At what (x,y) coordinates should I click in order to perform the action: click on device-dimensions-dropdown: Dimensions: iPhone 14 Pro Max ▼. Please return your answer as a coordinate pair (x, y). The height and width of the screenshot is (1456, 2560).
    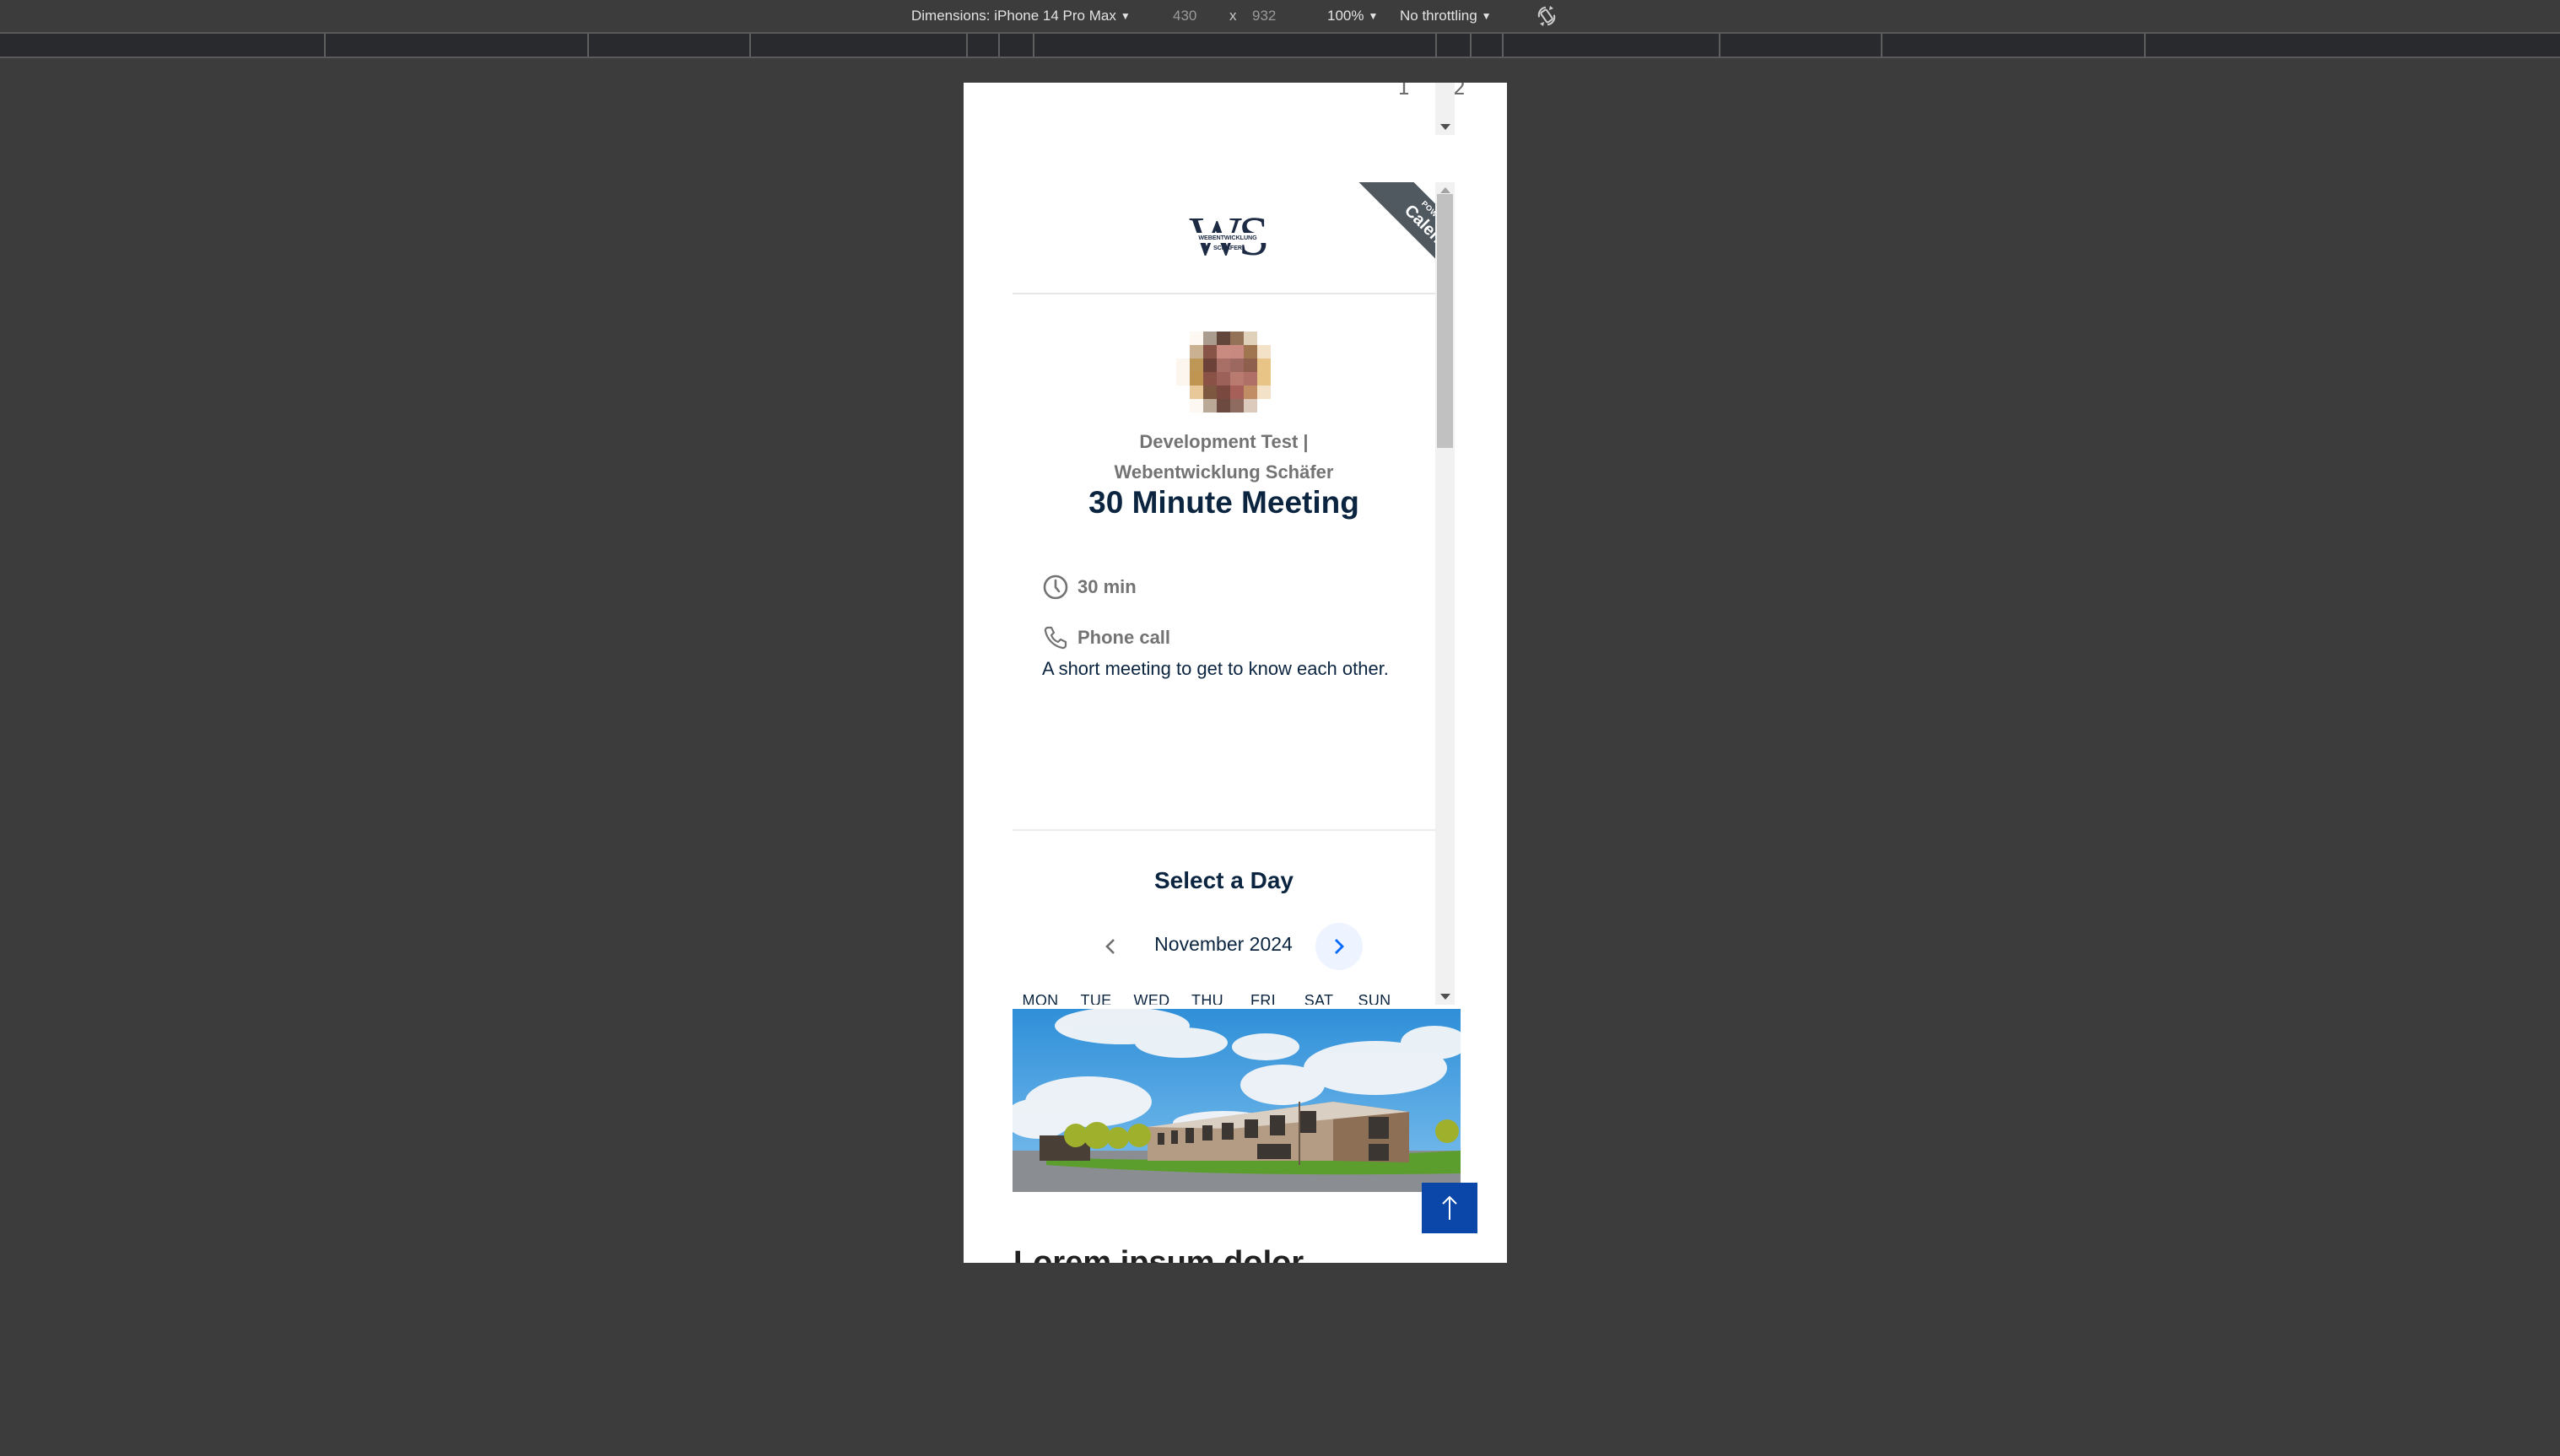
    Looking at the image, I should click on (1021, 16).